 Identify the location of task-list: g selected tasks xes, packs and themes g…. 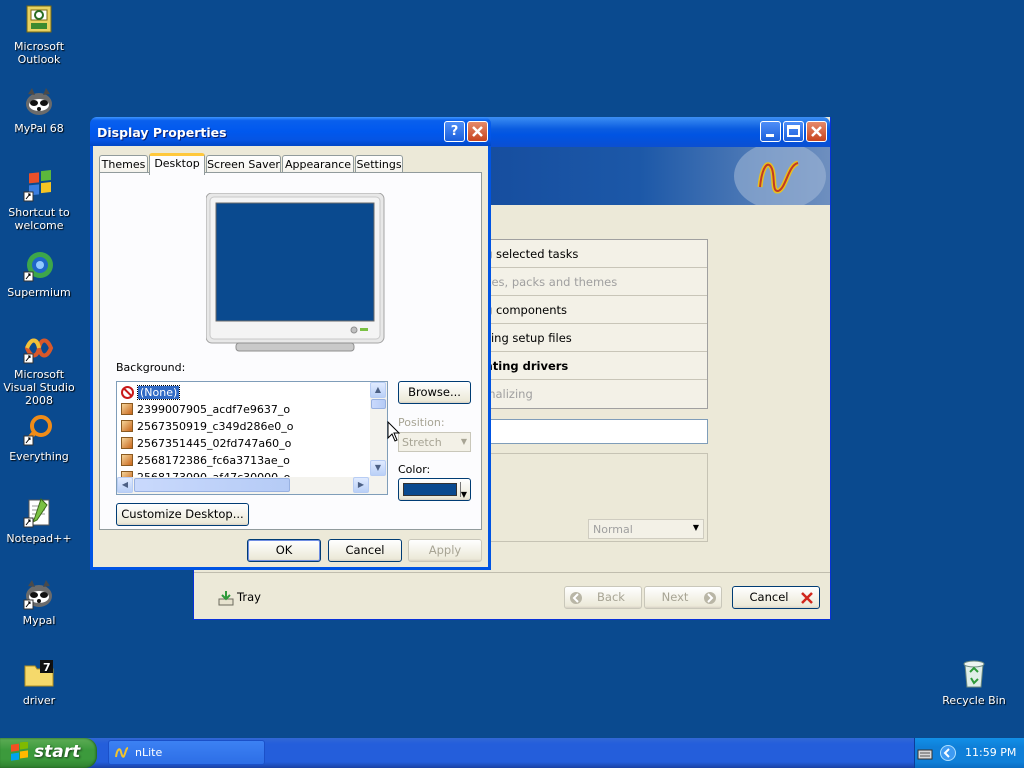
(586, 324).